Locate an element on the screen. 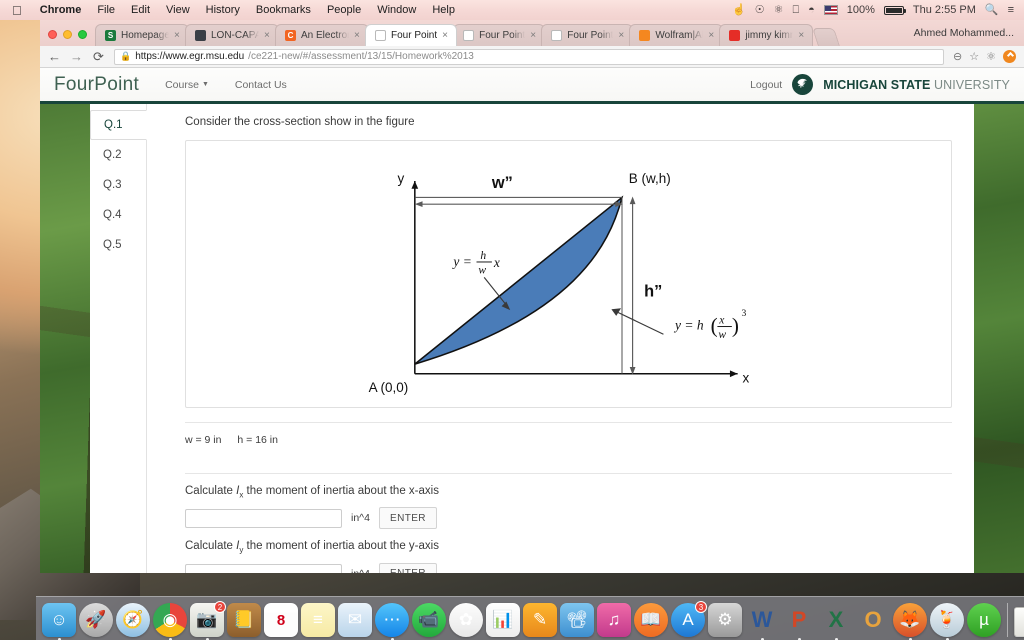 The height and width of the screenshot is (640, 1024). search-icon: 🔍 is located at coordinates (992, 10).